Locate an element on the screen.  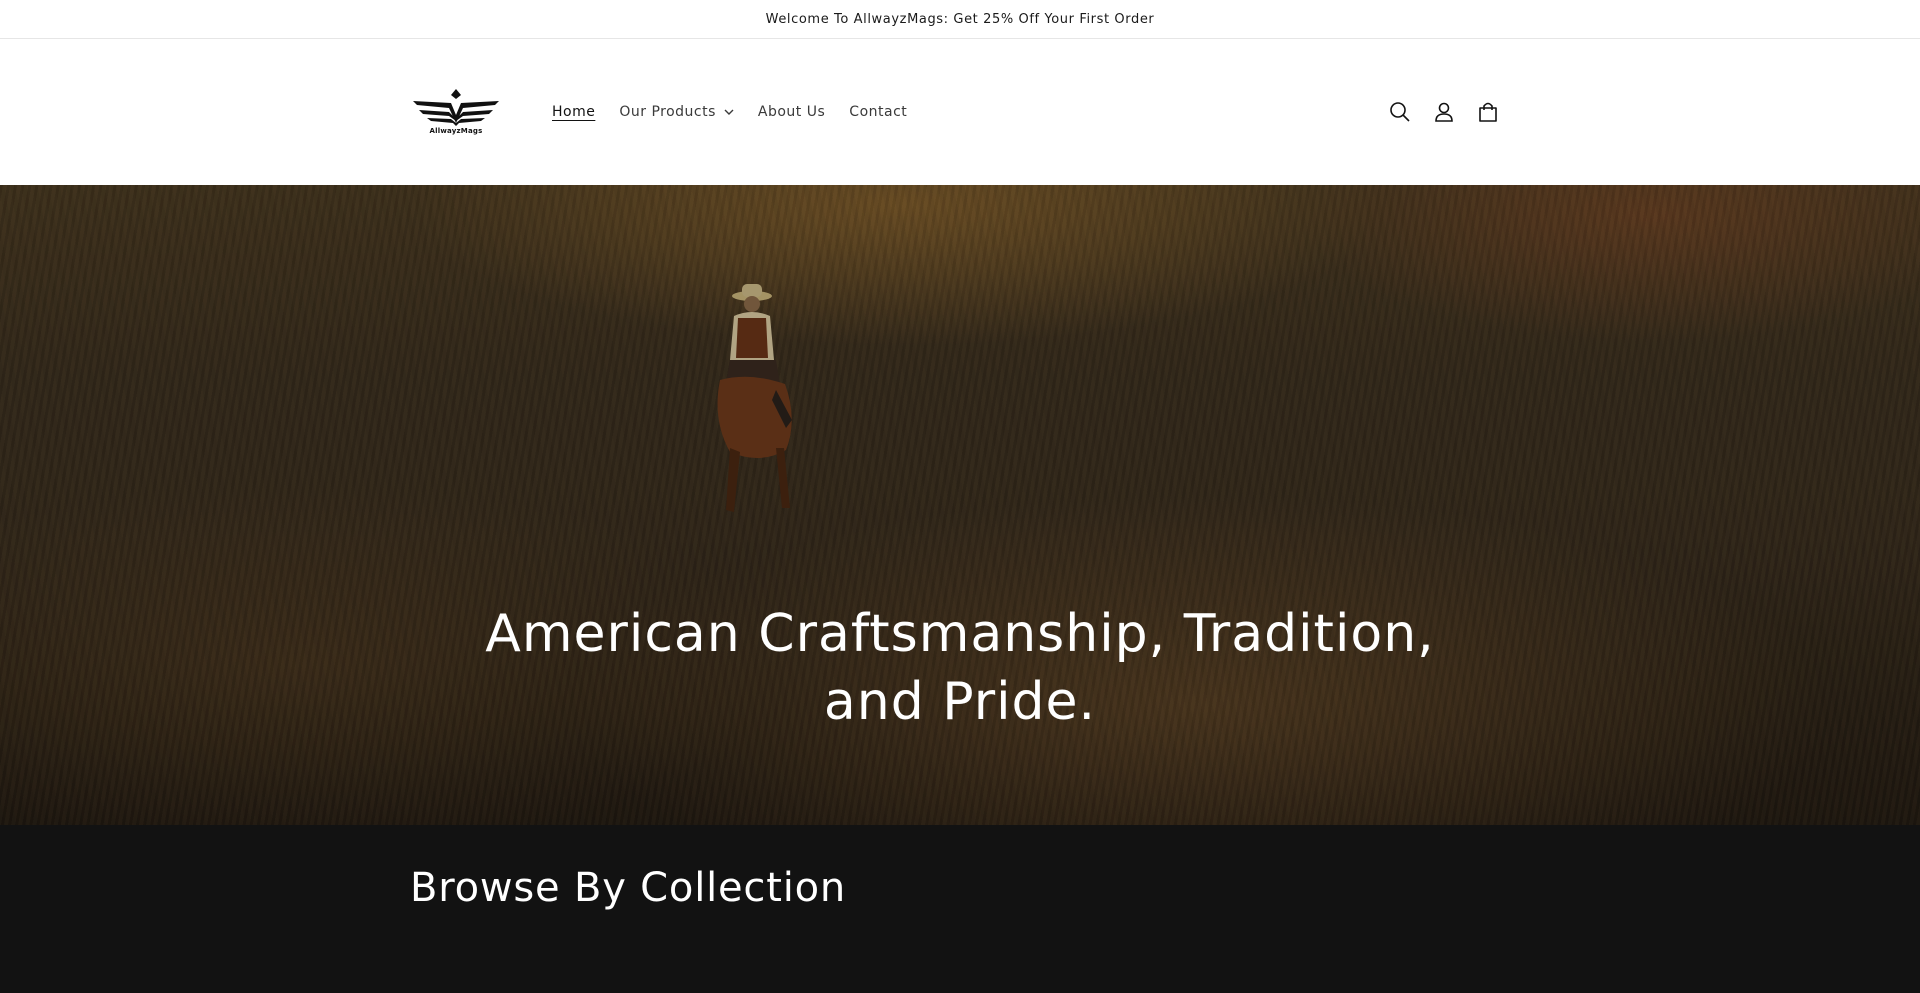
nav-item-label: Contact is located at coordinates (878, 112).